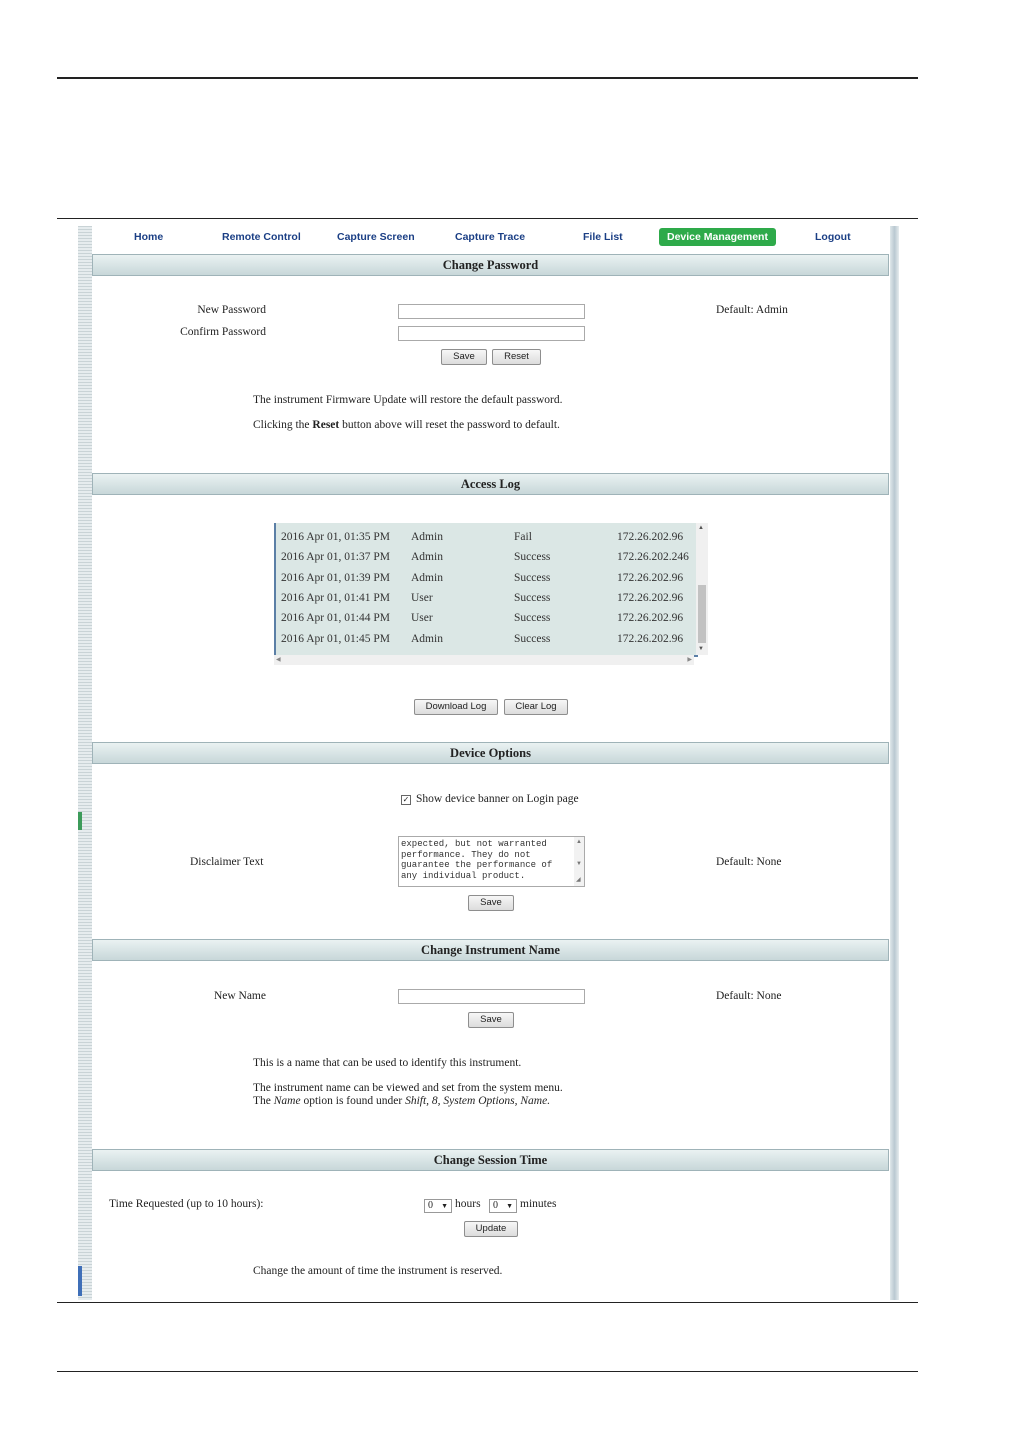 Image resolution: width=1032 pixels, height=1456 pixels. What do you see at coordinates (536, 707) in the screenshot?
I see `clear-log-button: Clear Log` at bounding box center [536, 707].